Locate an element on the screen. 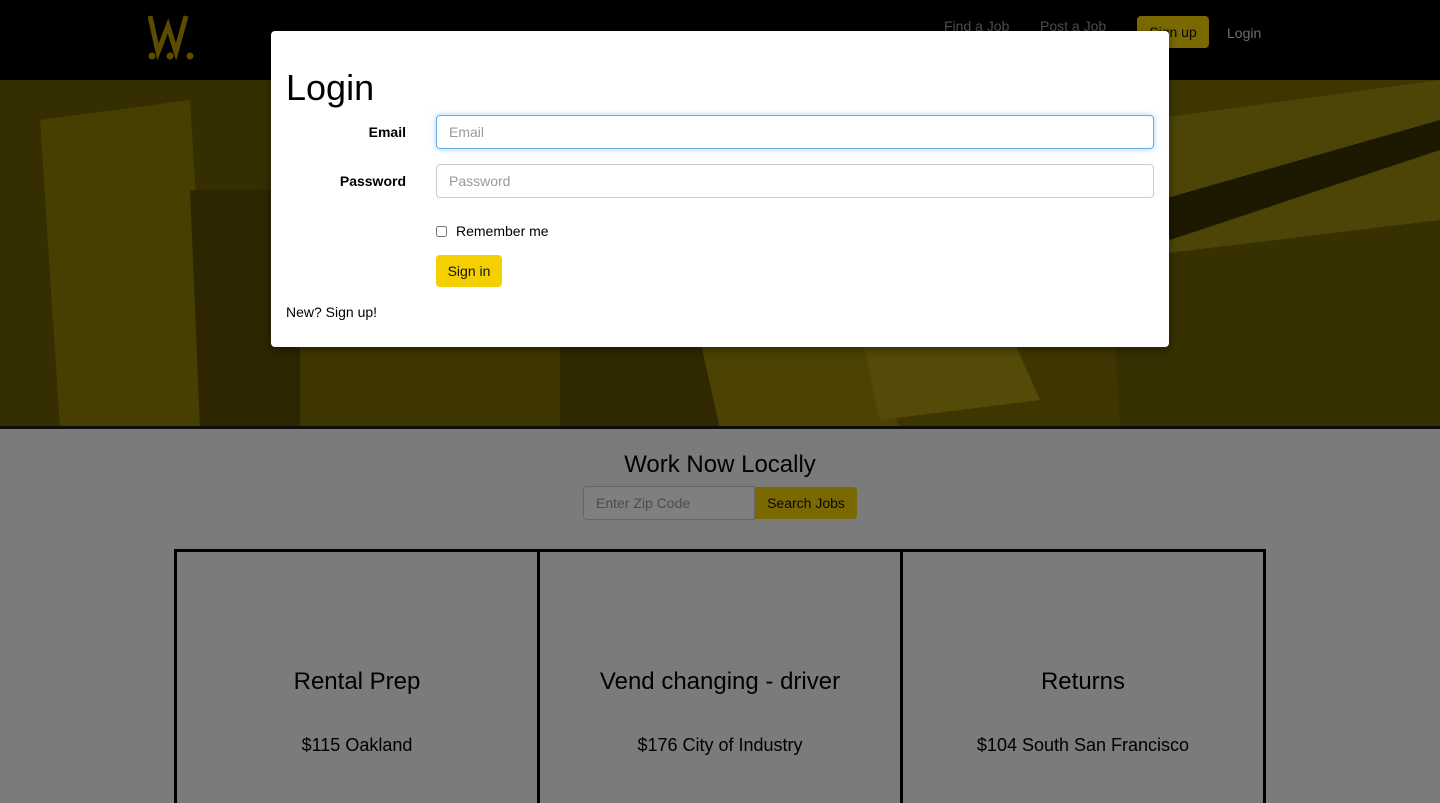  remember-me-label: Remember me is located at coordinates (502, 231).